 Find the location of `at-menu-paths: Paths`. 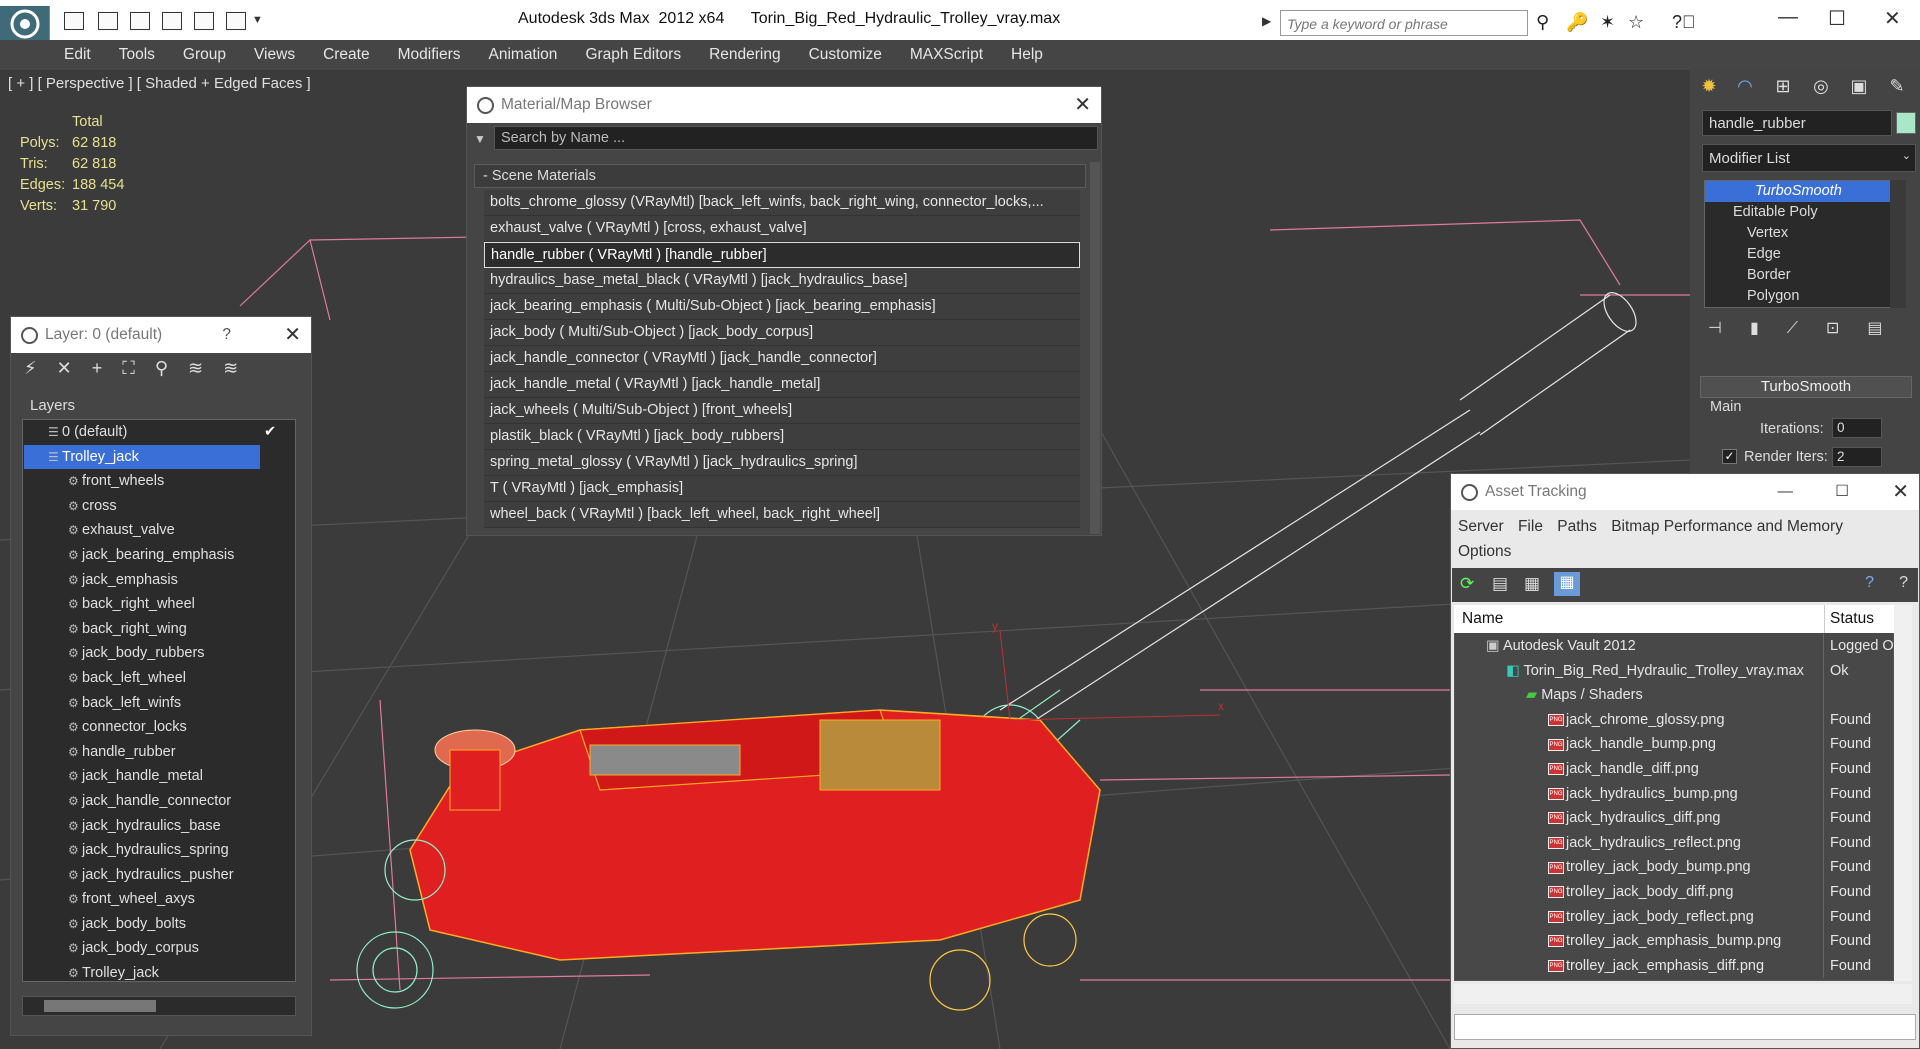

at-menu-paths: Paths is located at coordinates (1577, 526).